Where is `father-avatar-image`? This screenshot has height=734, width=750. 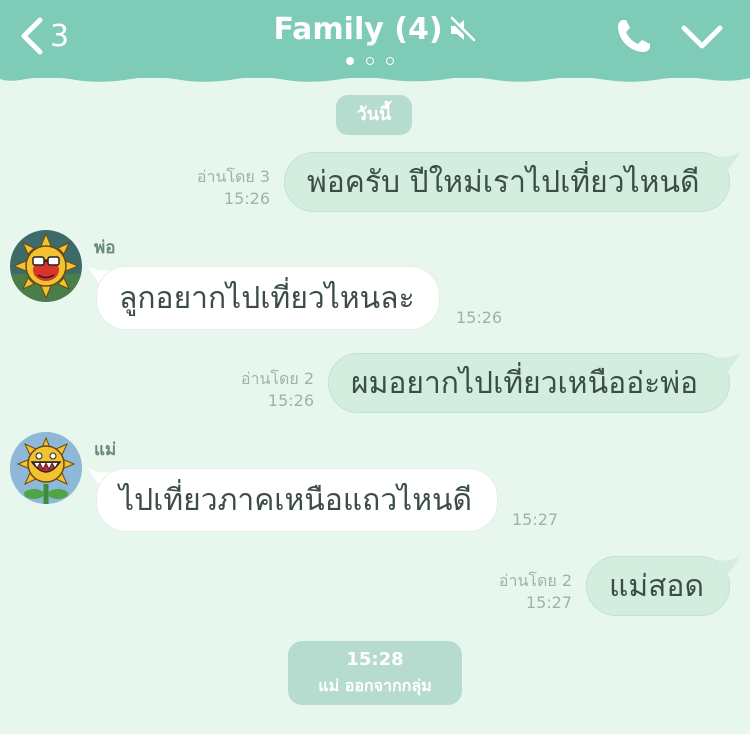
father-avatar-image is located at coordinates (46, 266).